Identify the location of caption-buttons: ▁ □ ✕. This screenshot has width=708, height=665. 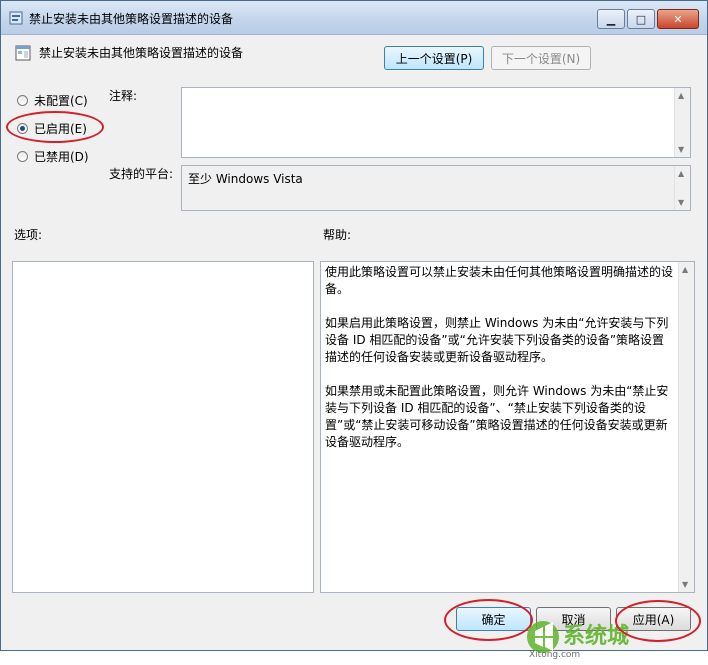
(647, 19).